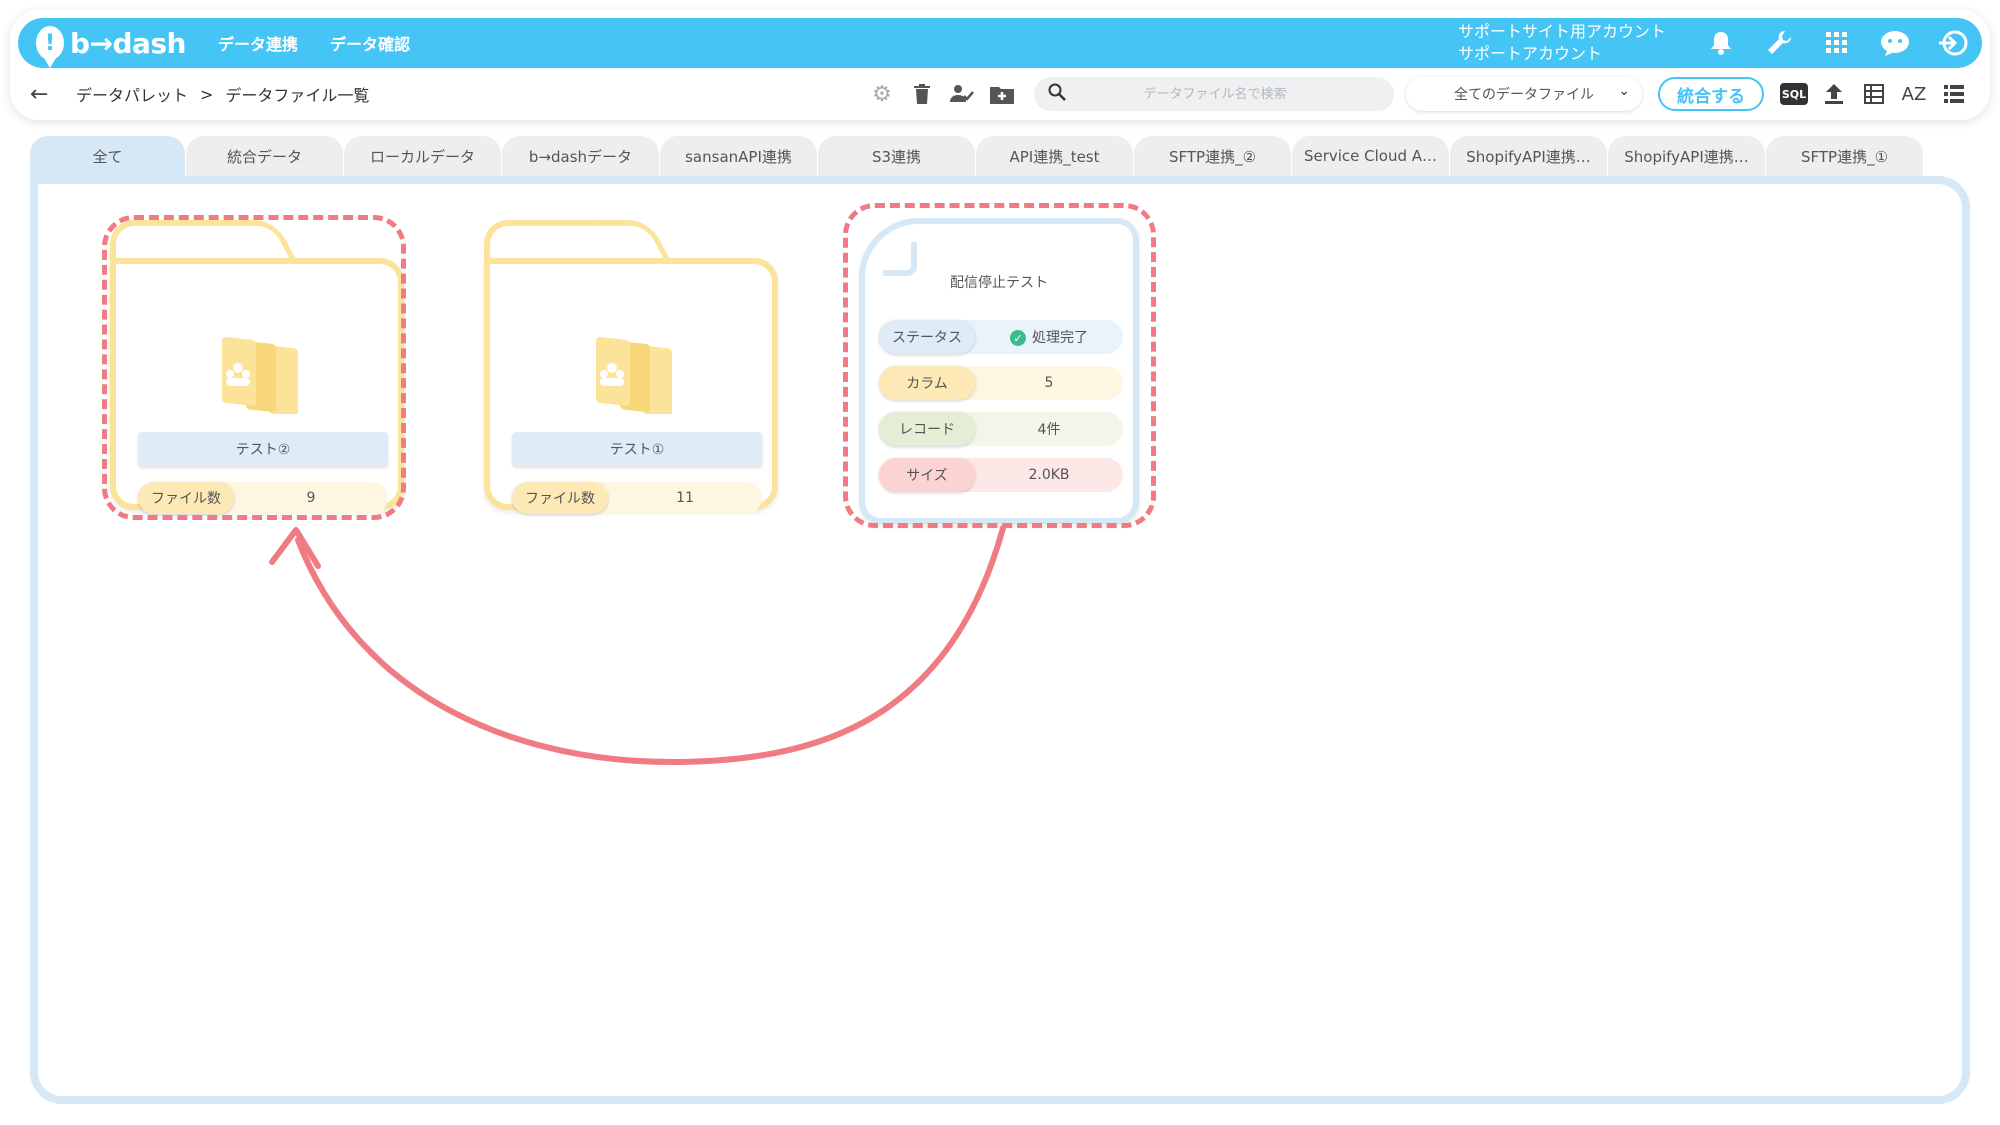  Describe the element at coordinates (128, 43) in the screenshot. I see `logo-text: b→dash` at that location.